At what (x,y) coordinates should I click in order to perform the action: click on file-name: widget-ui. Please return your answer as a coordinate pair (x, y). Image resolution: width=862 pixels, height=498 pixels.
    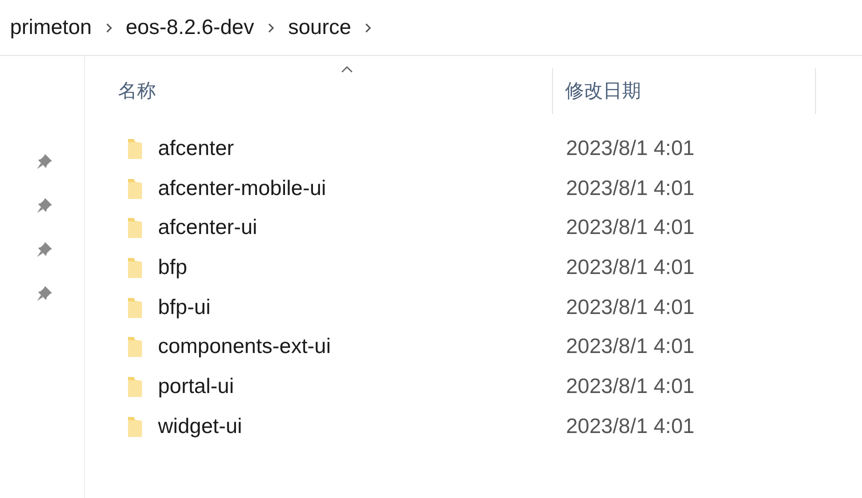
    Looking at the image, I should click on (200, 426).